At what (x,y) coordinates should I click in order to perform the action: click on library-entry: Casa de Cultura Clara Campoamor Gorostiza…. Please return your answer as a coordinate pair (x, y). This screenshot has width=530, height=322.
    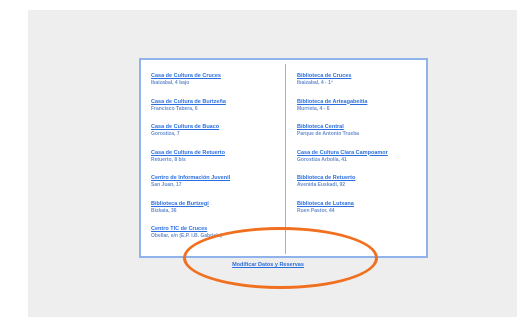
    Looking at the image, I should click on (367, 163).